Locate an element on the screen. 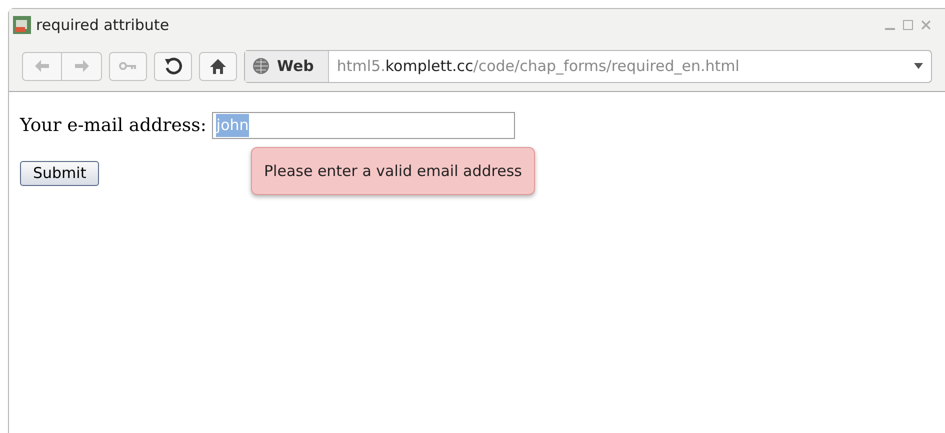 This screenshot has height=433, width=945. key-button is located at coordinates (128, 66).